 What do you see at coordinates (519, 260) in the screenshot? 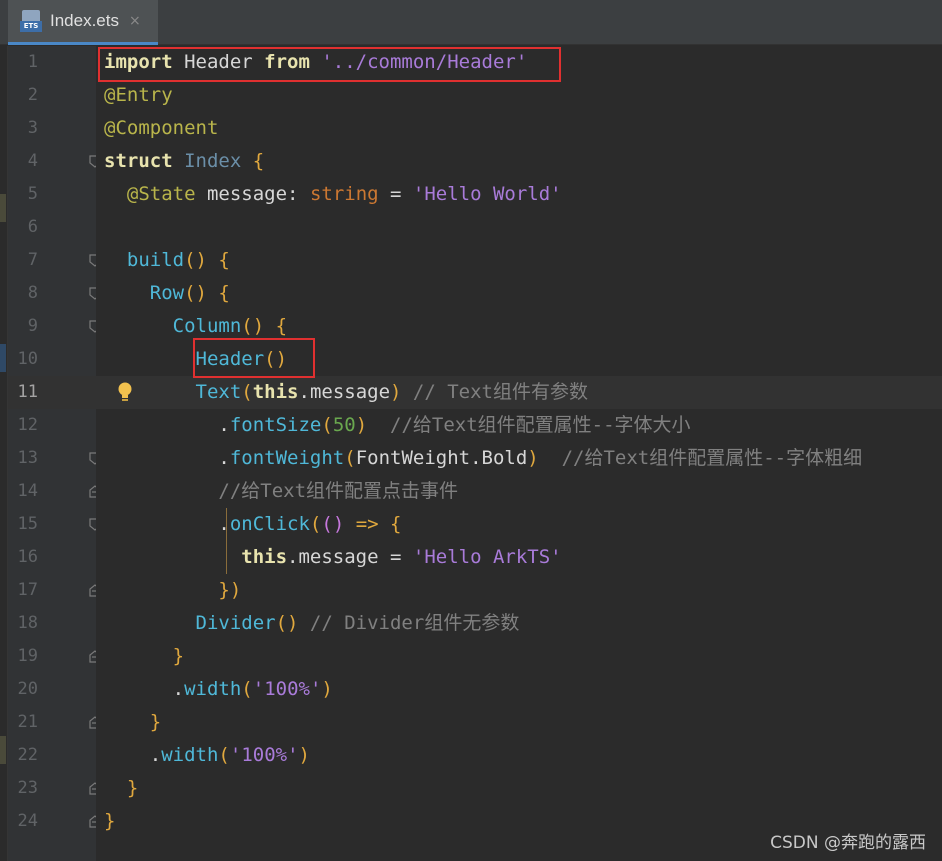
I see `code-line: build() {` at bounding box center [519, 260].